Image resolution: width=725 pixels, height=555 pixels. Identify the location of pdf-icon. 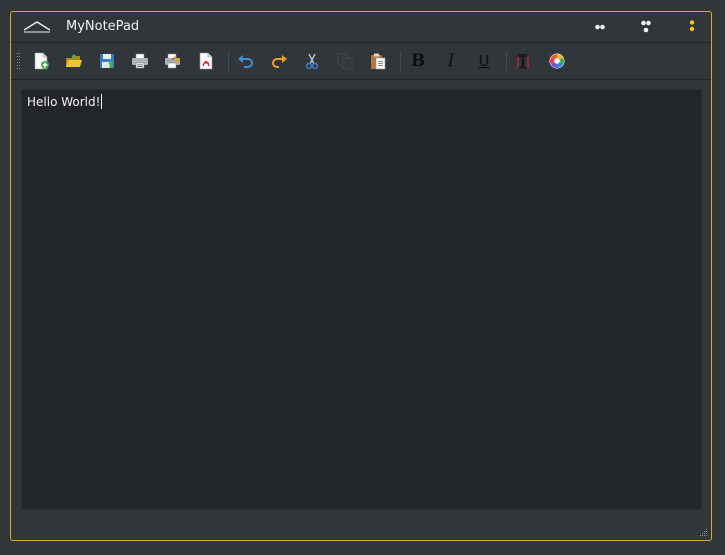
(206, 61).